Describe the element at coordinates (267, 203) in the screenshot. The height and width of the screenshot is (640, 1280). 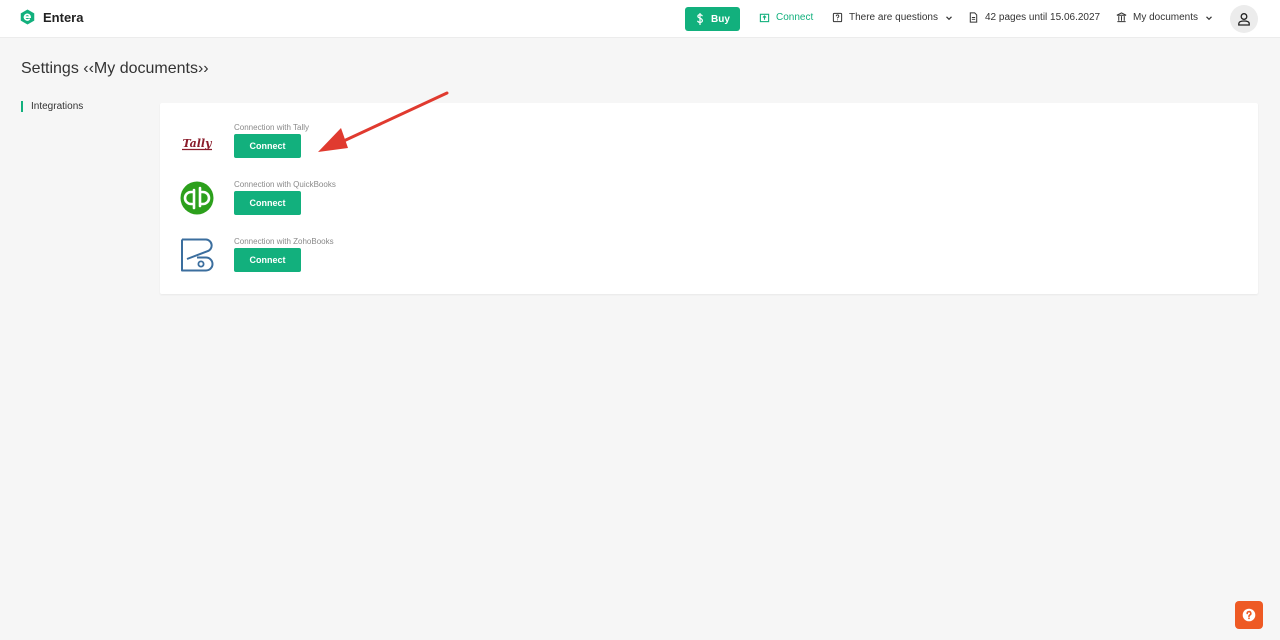
I see `connect-quickbooks-button: Connect` at that location.